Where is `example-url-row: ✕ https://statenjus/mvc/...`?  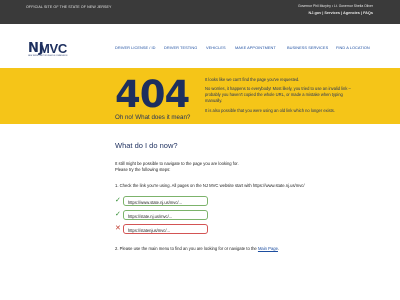 example-url-row: ✕ https://statenjus/mvc/... is located at coordinates (165, 229).